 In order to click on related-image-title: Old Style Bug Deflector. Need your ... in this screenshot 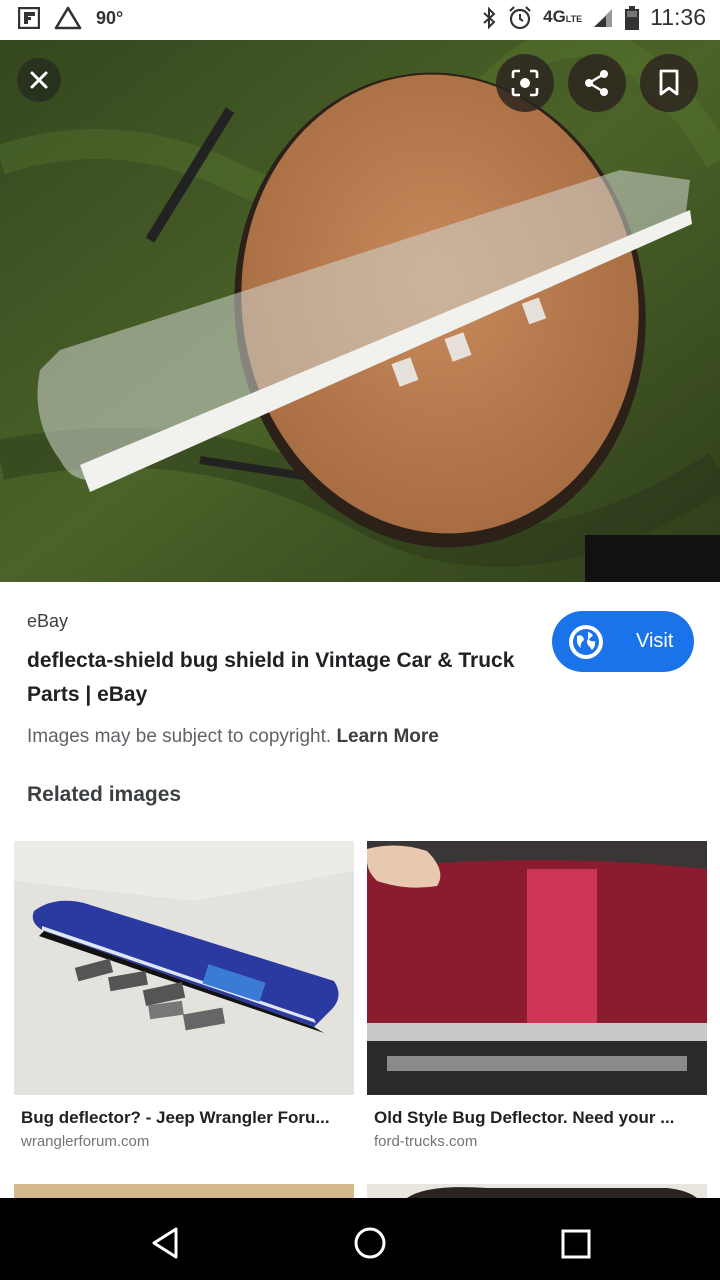, I will do `click(537, 1118)`.